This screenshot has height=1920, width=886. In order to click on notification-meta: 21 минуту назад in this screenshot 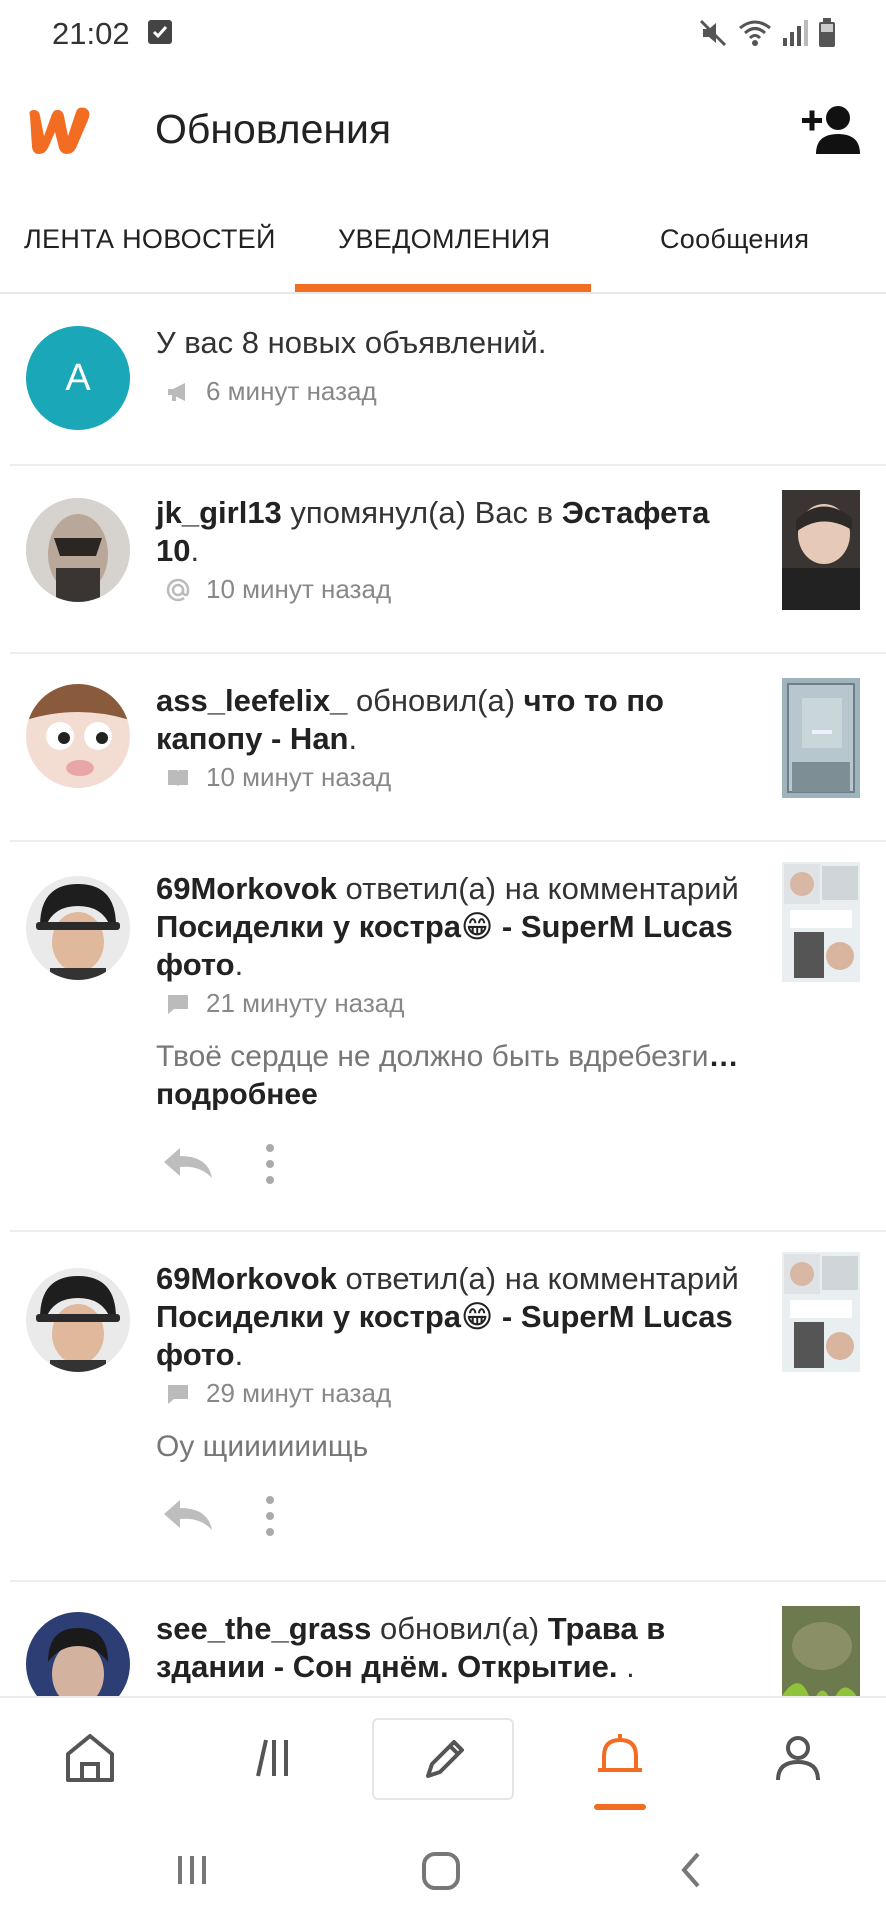, I will do `click(285, 1003)`.